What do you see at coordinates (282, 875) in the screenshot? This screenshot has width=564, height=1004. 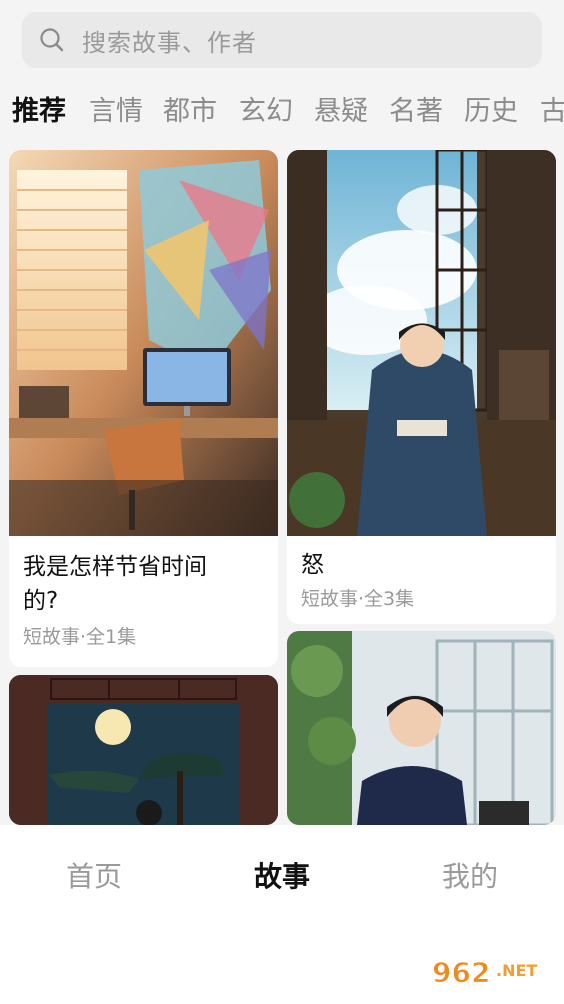 I see `nav-stories: 故事` at bounding box center [282, 875].